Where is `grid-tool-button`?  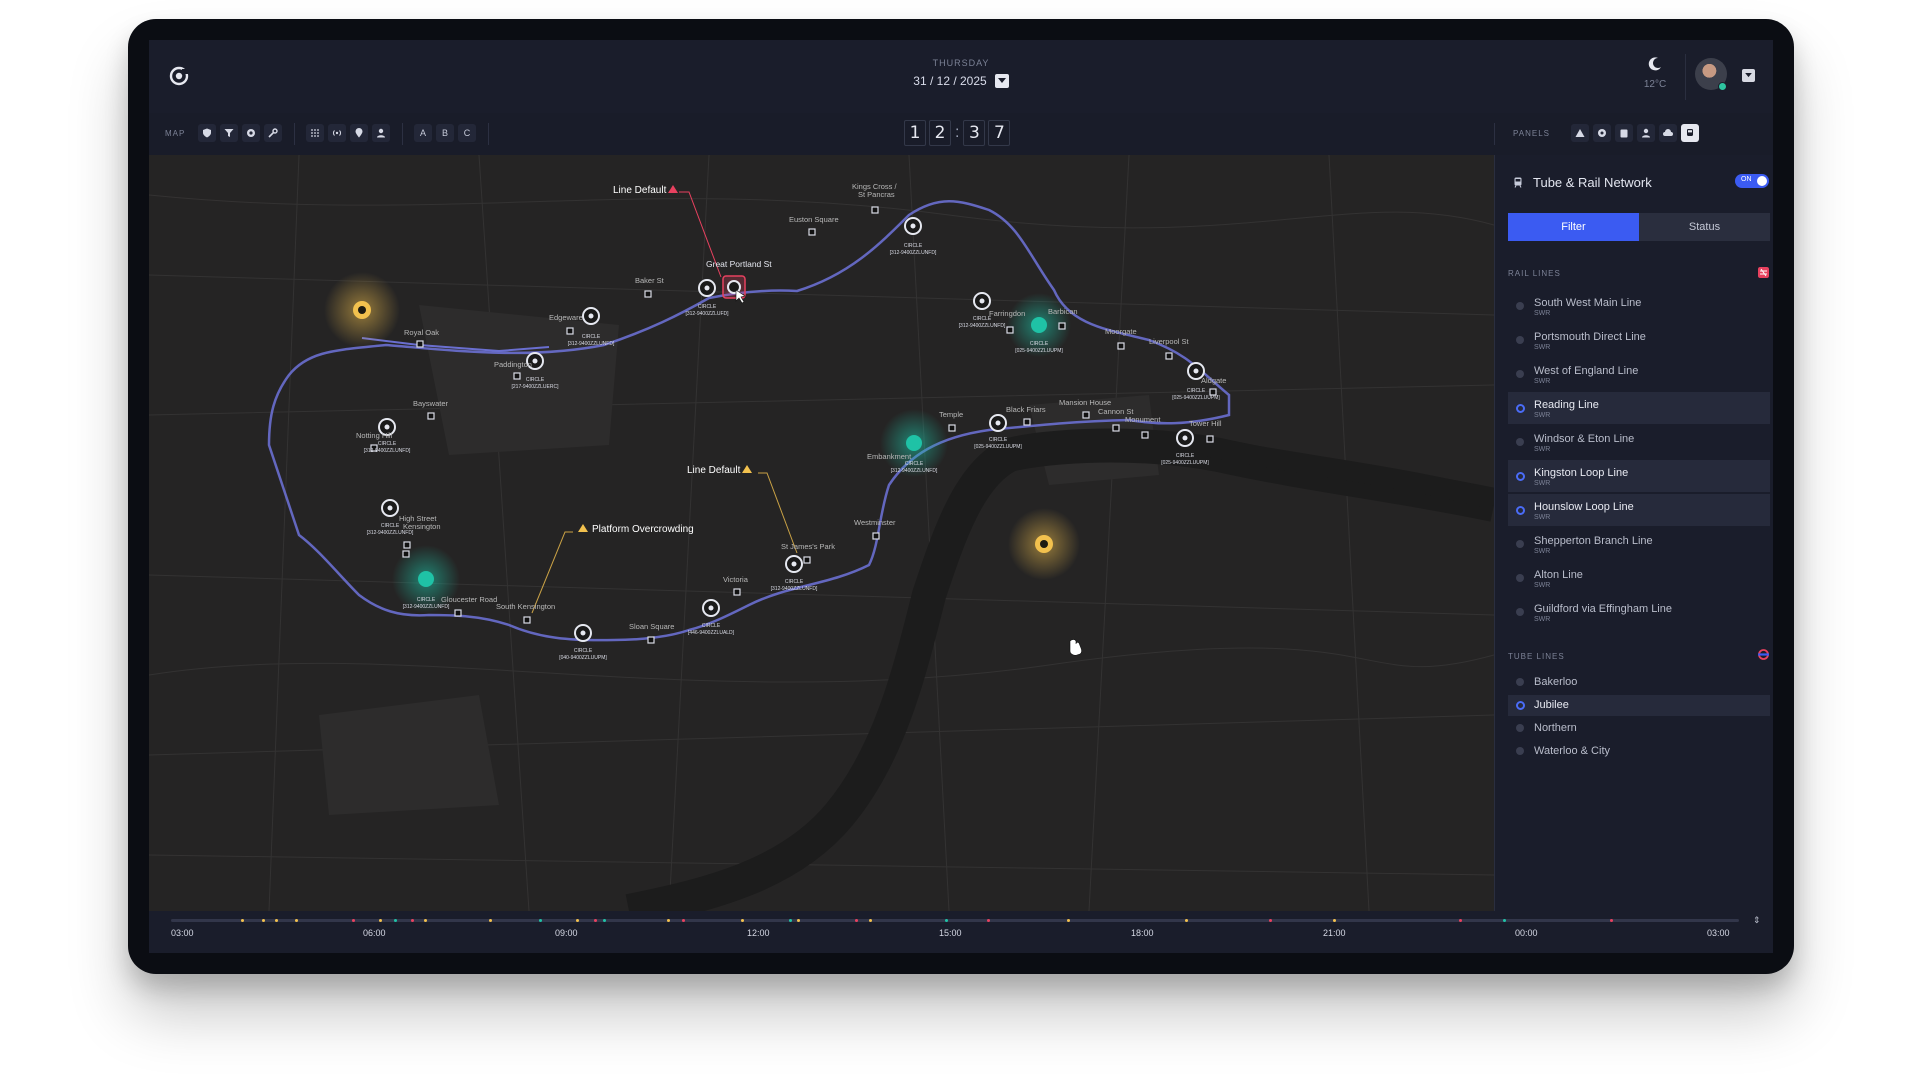 grid-tool-button is located at coordinates (315, 133).